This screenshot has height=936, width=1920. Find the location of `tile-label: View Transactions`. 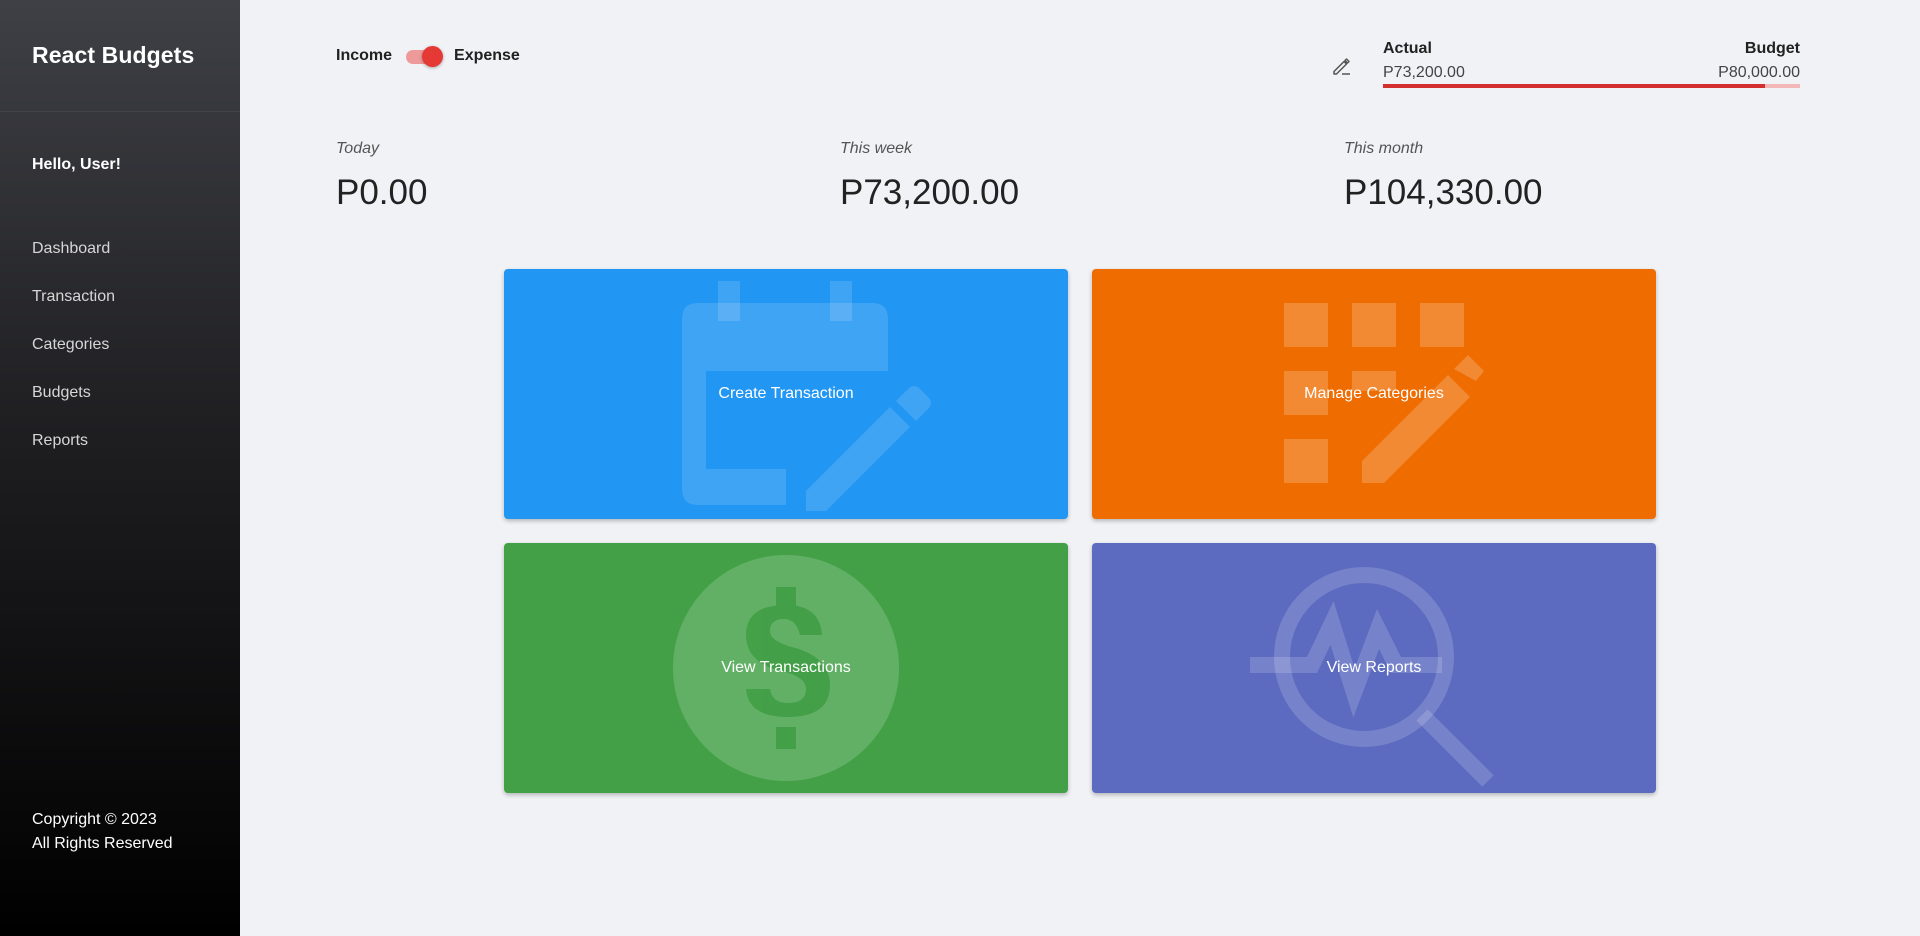

tile-label: View Transactions is located at coordinates (786, 667).